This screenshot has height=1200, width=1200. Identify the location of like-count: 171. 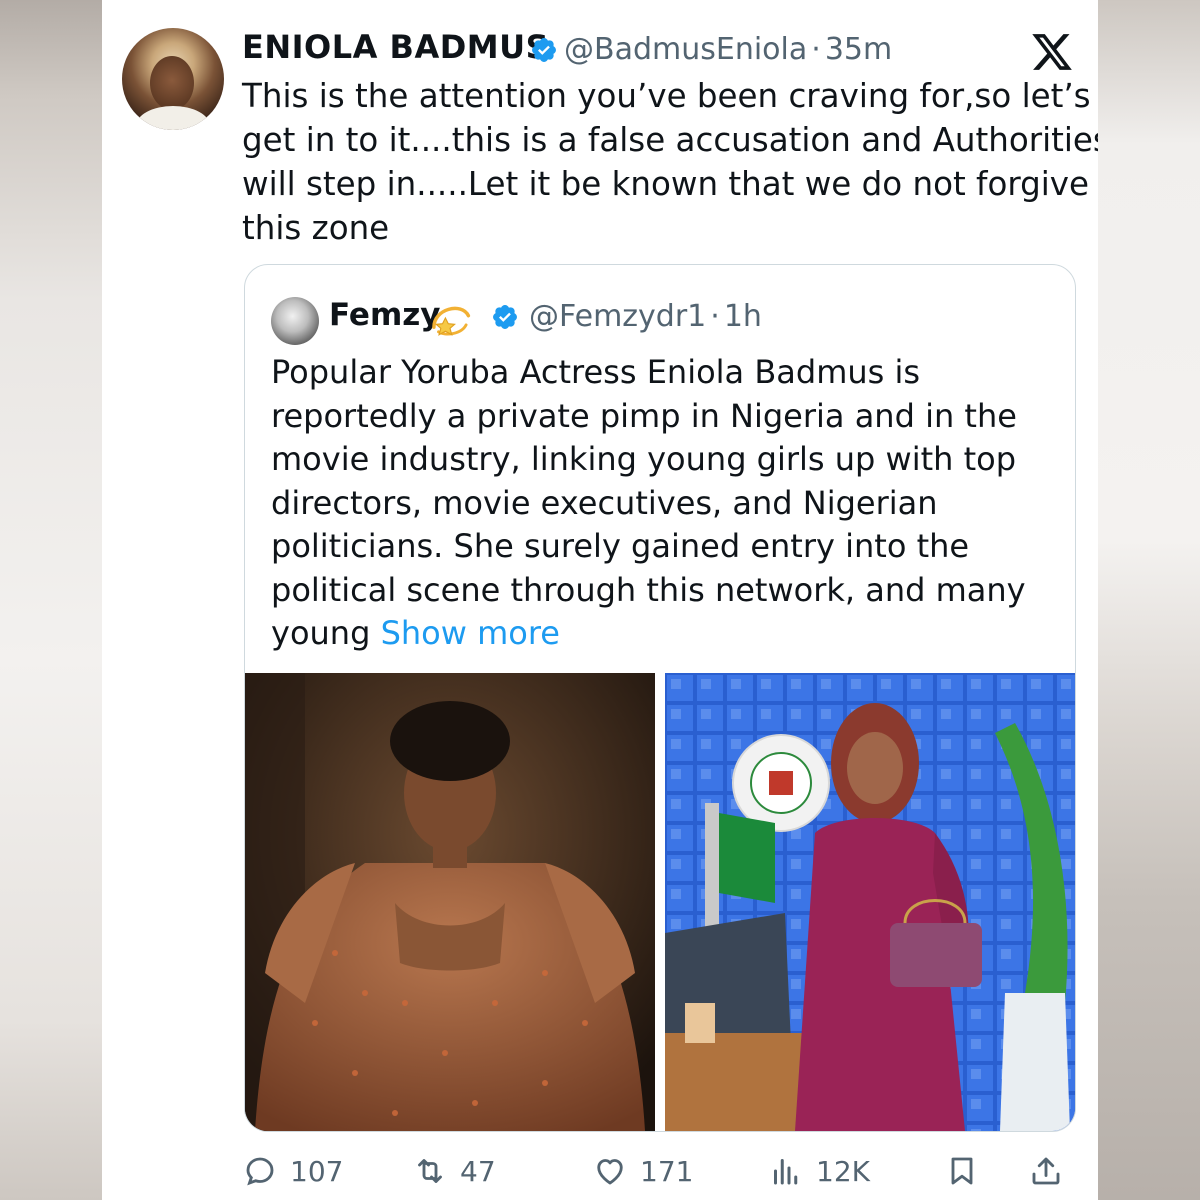
(667, 1171).